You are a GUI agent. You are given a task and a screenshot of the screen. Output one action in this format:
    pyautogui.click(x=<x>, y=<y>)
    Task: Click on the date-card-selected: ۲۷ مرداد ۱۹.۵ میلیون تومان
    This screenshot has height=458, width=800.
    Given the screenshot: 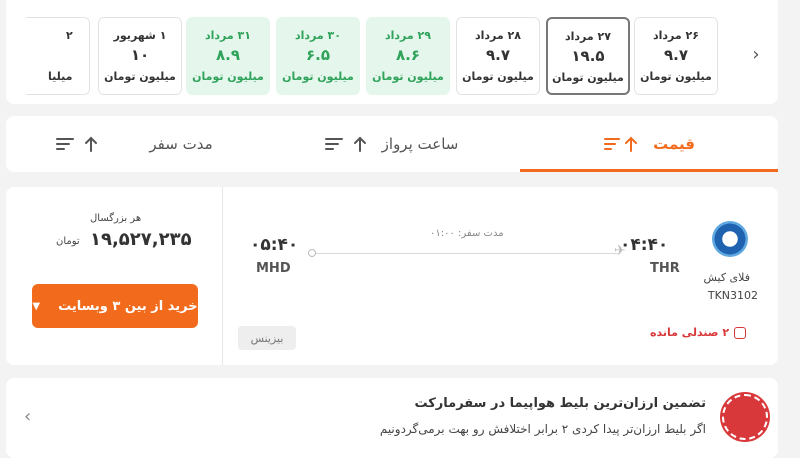 What is the action you would take?
    pyautogui.click(x=588, y=56)
    